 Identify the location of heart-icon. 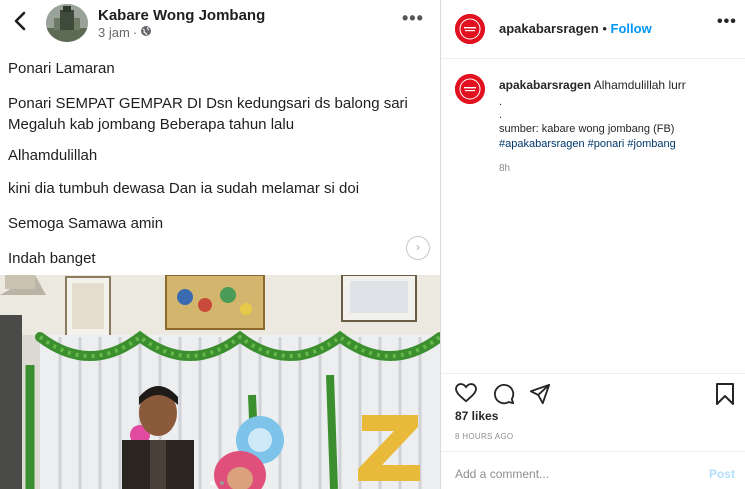
(466, 395).